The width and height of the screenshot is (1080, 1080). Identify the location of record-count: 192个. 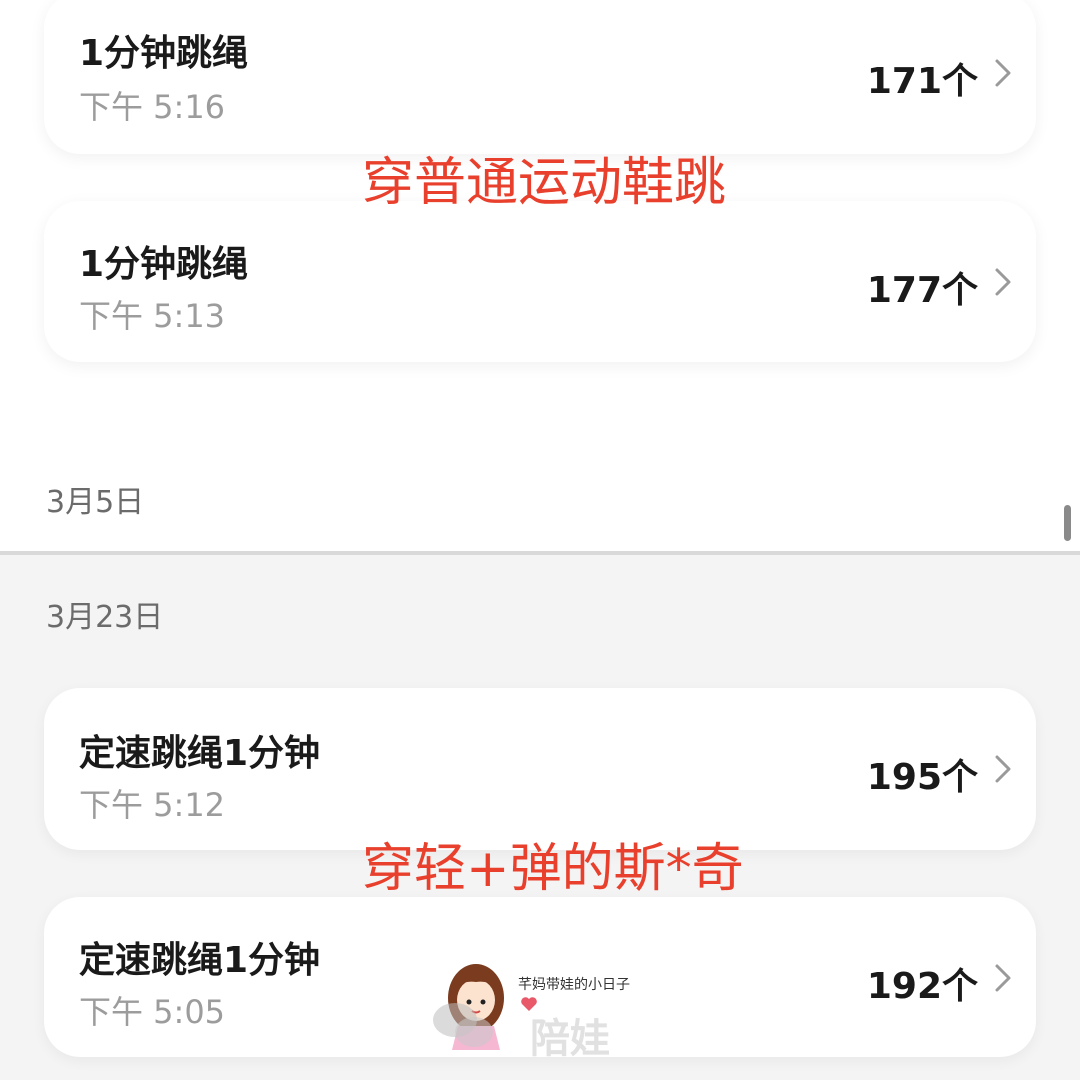
(922, 986).